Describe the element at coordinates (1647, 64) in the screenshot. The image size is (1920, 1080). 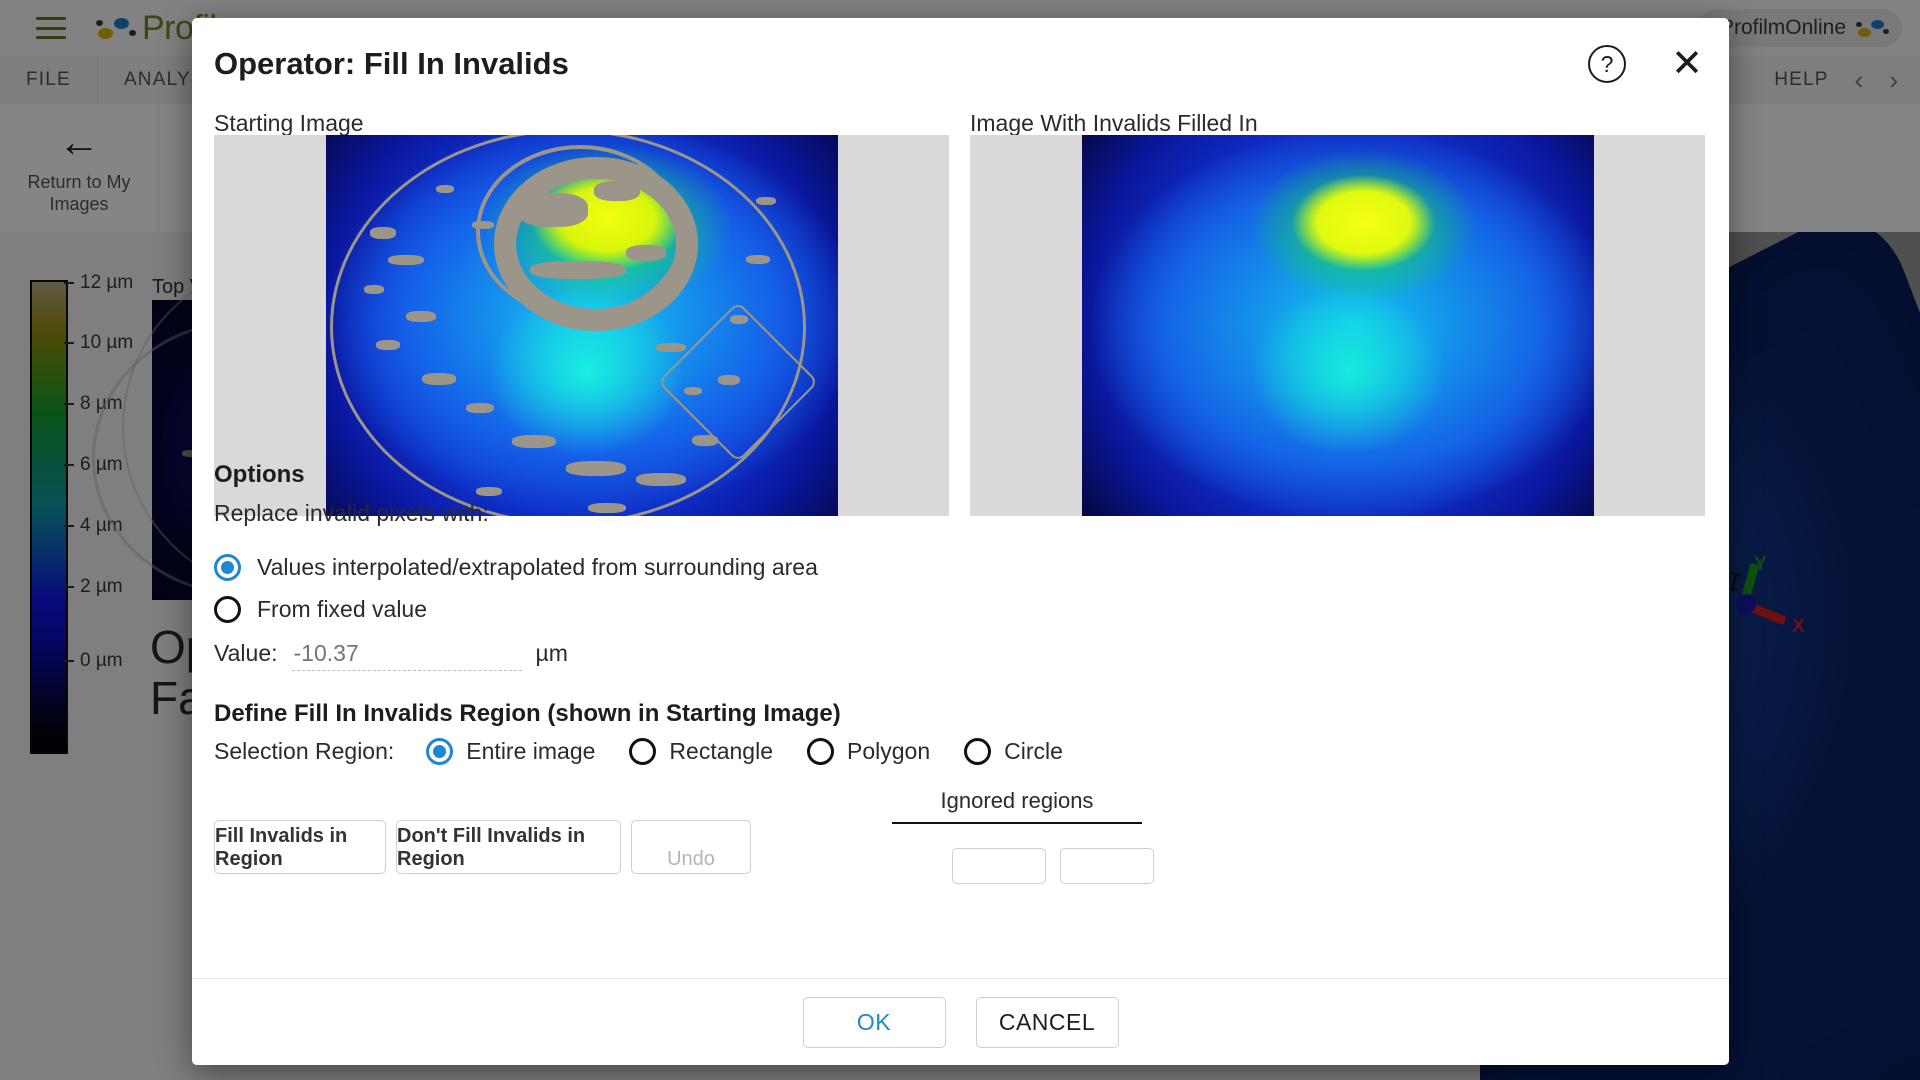
I see `dialog-title-actions: ? ✕` at that location.